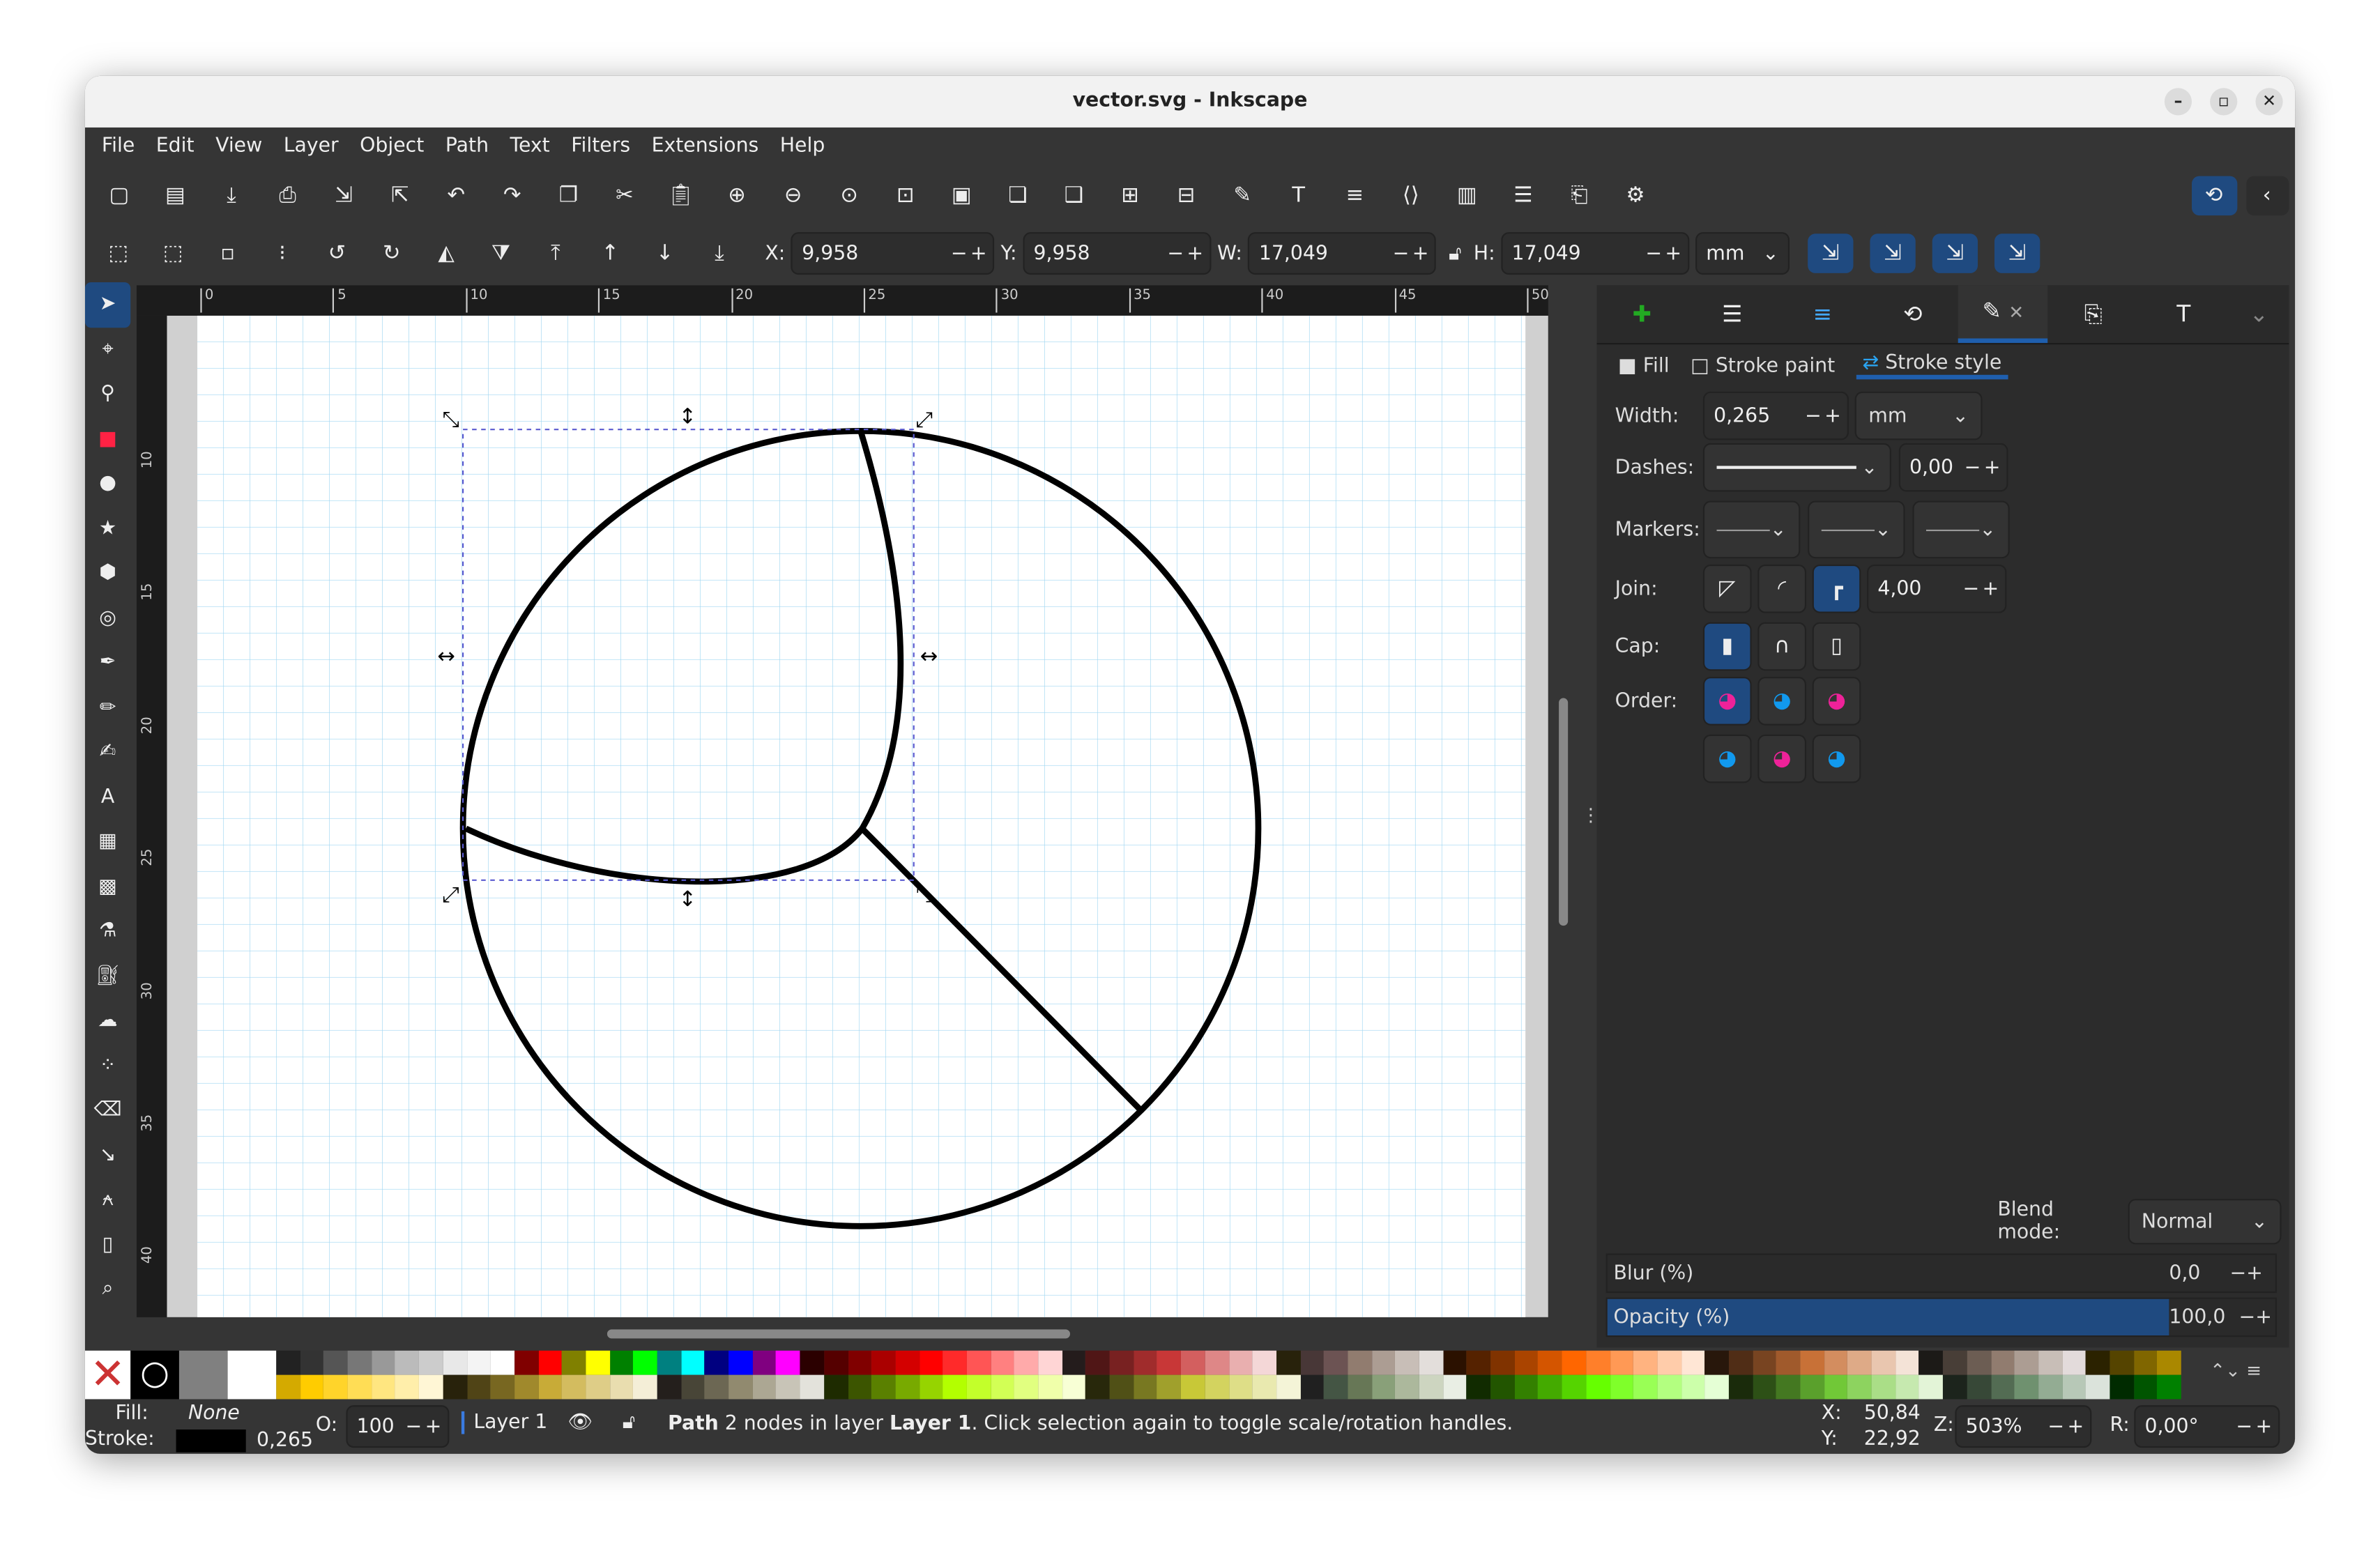 This screenshot has width=2380, height=1548. What do you see at coordinates (119, 196) in the screenshot?
I see `new-document-icon: ▢` at bounding box center [119, 196].